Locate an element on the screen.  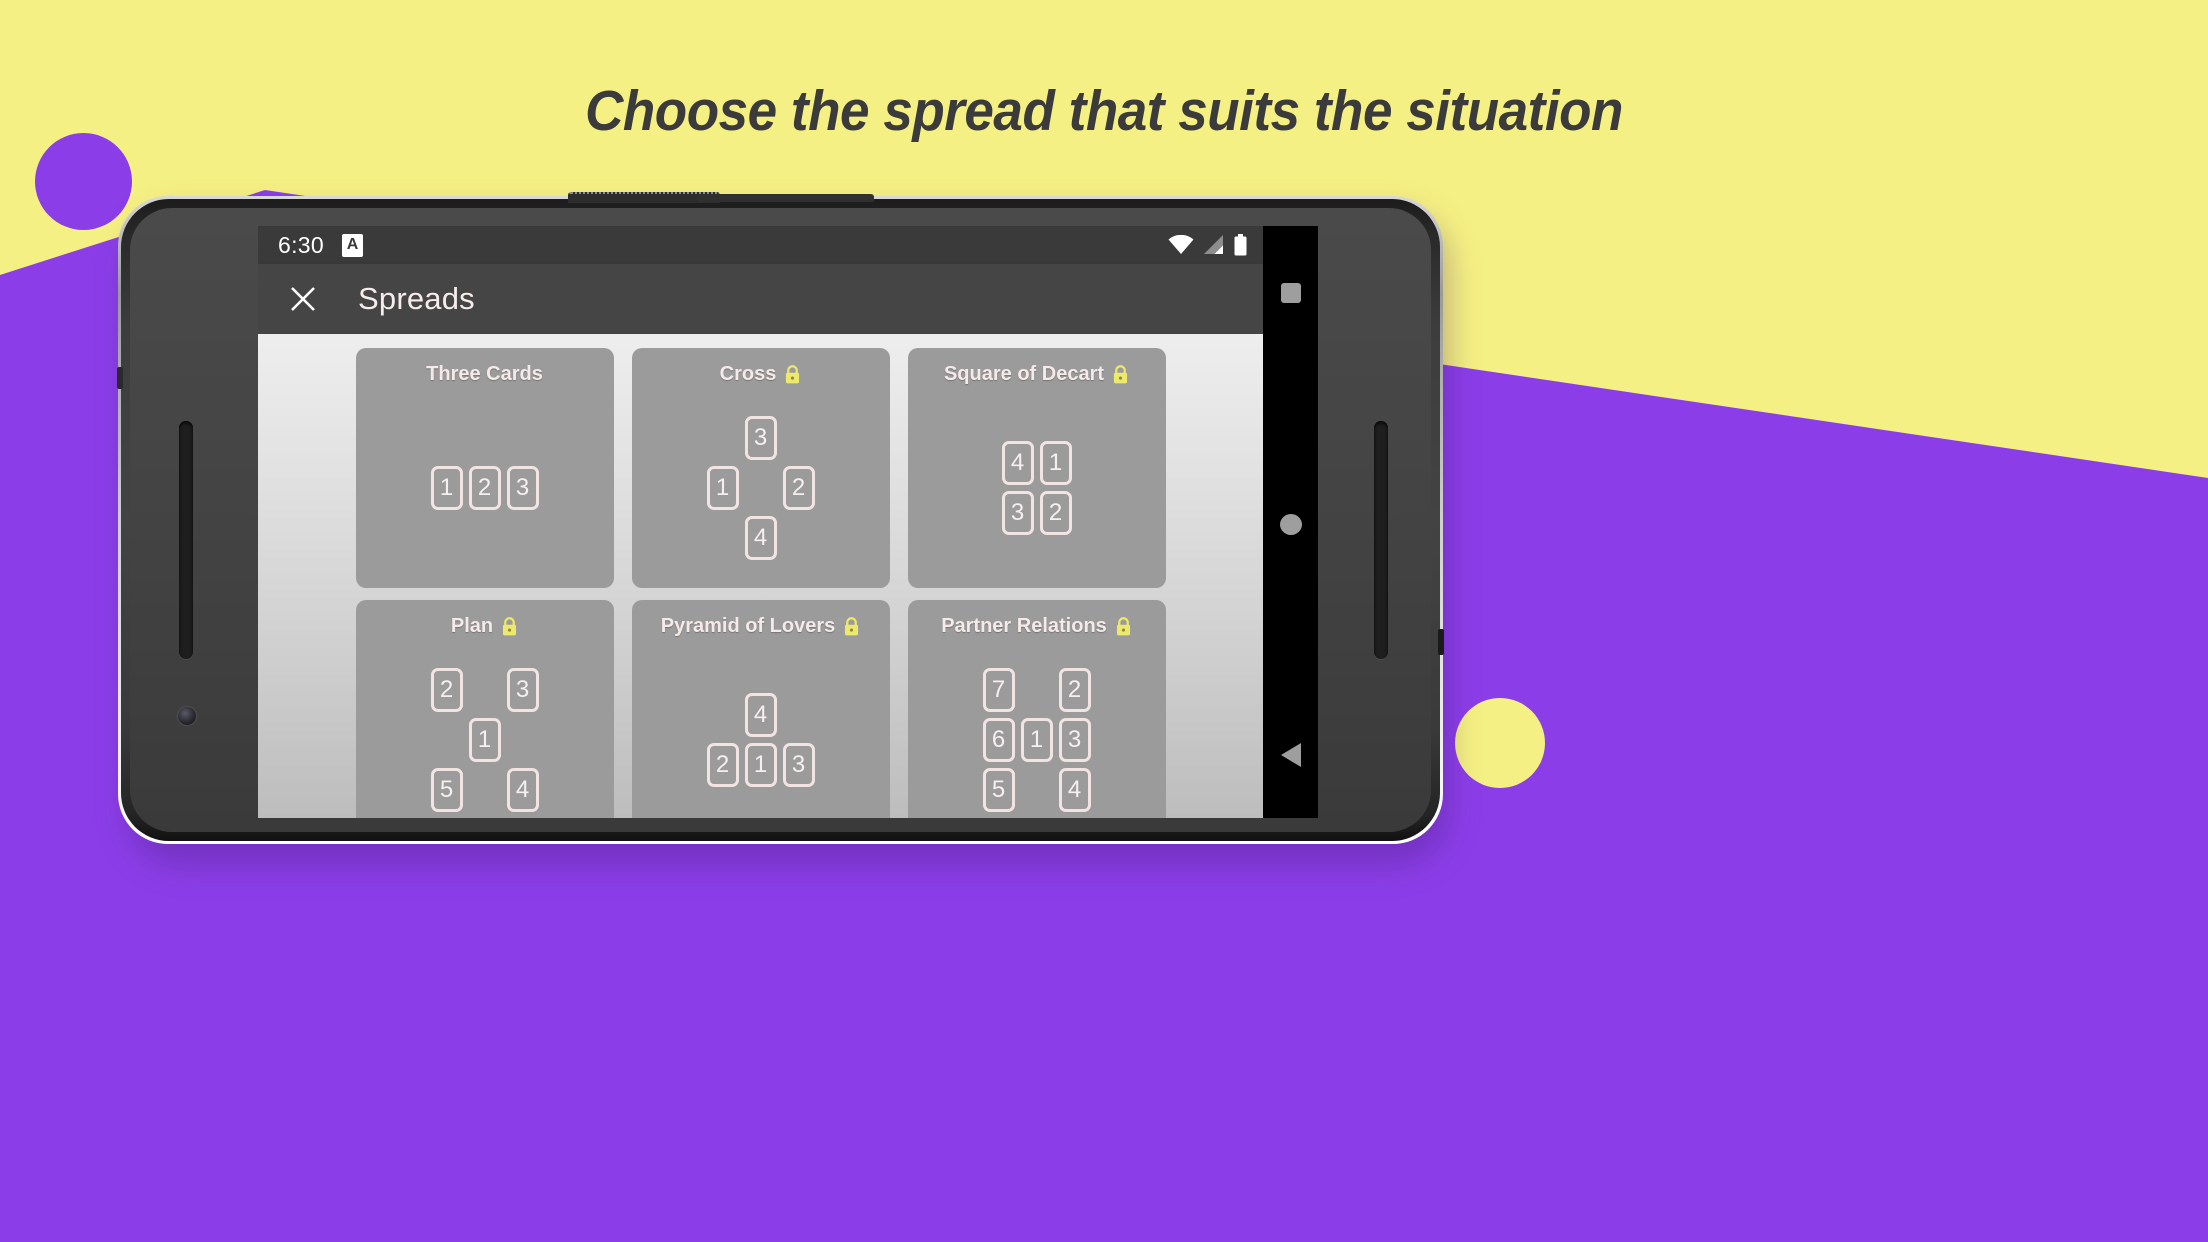
android-navigation-bar is located at coordinates (1290, 522).